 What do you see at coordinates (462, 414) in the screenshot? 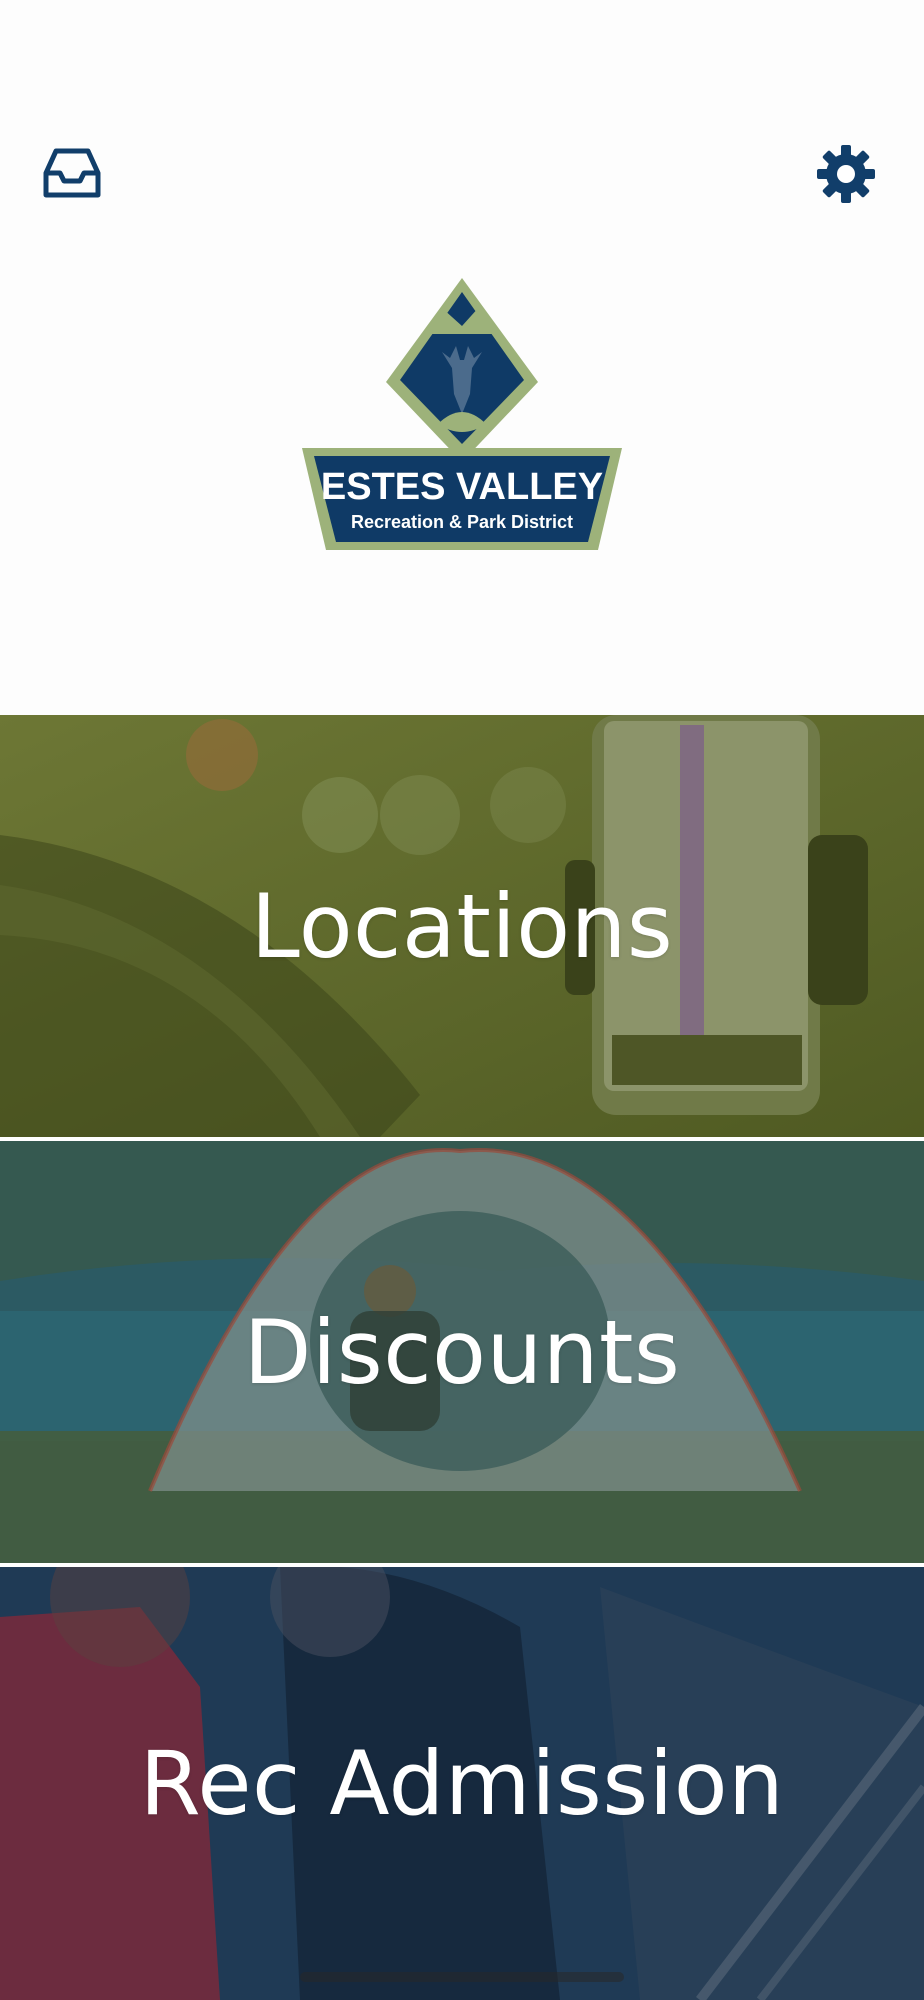
I see `district-logo: ESTES VALLEY Recreation & Park District` at bounding box center [462, 414].